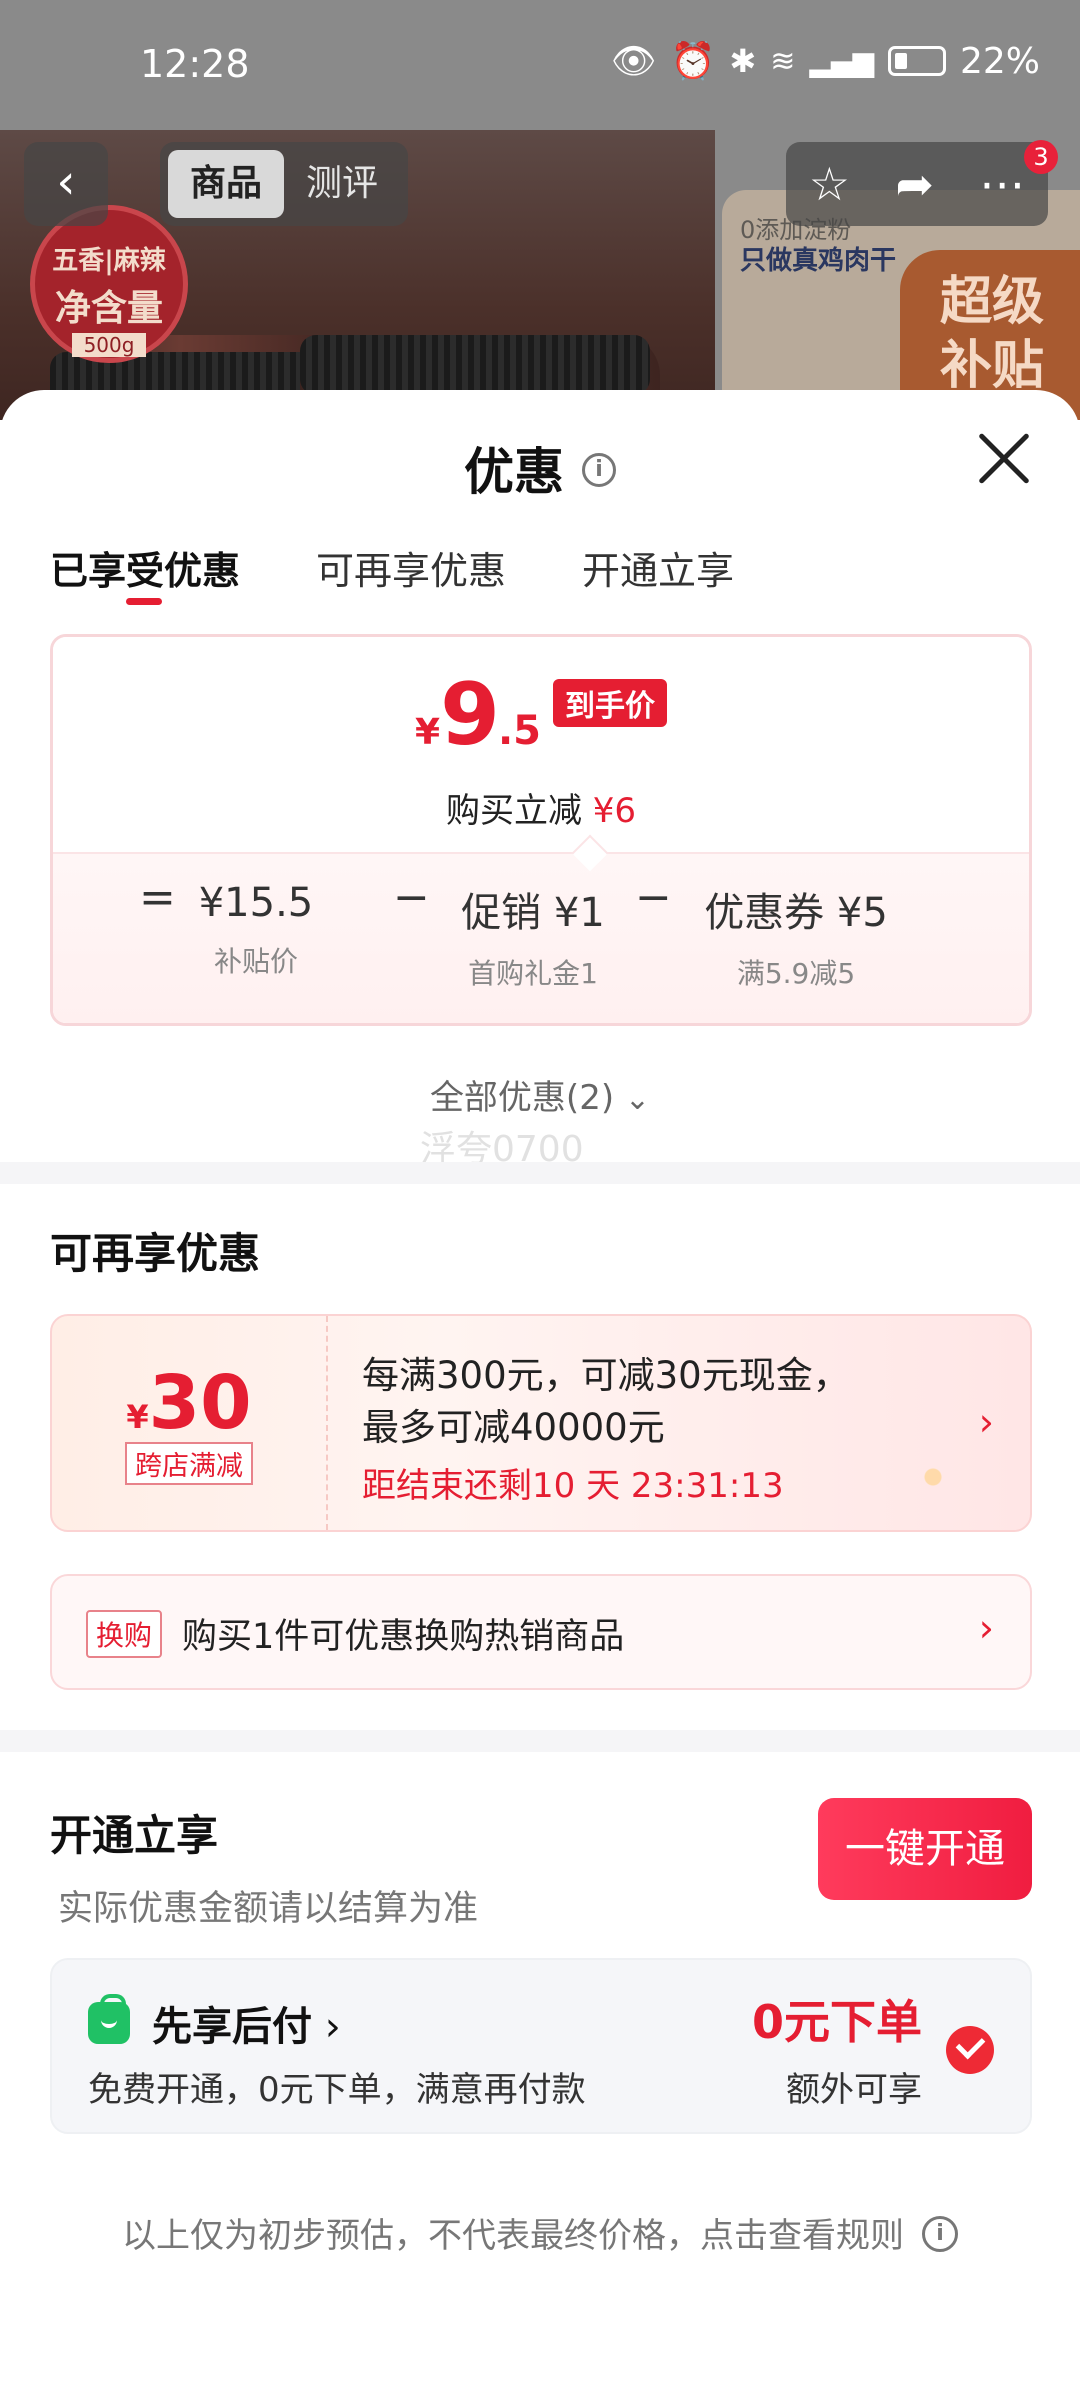 The width and height of the screenshot is (1080, 2400). I want to click on all-discounts-label: 全部优惠(2), so click(522, 1098).